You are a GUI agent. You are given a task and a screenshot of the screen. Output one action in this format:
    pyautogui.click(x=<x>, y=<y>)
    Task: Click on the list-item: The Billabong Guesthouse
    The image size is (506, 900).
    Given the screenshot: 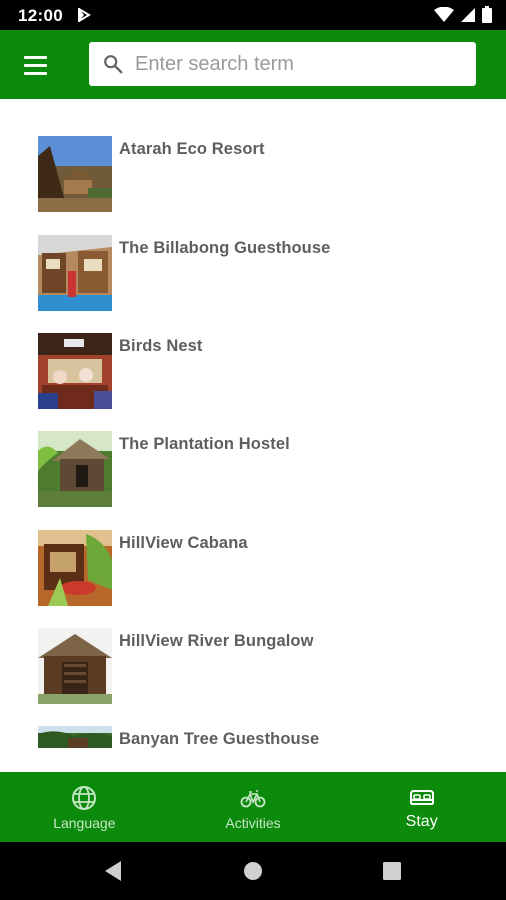 What is the action you would take?
    pyautogui.click(x=258, y=273)
    